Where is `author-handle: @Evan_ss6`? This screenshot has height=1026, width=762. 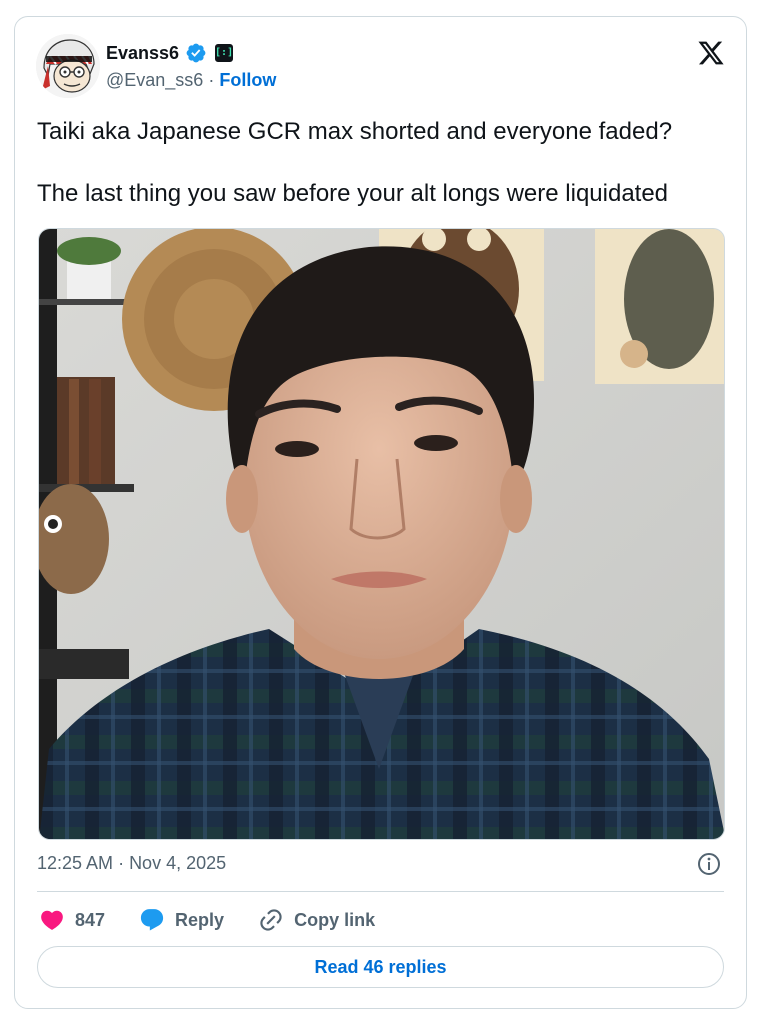 author-handle: @Evan_ss6 is located at coordinates (154, 80).